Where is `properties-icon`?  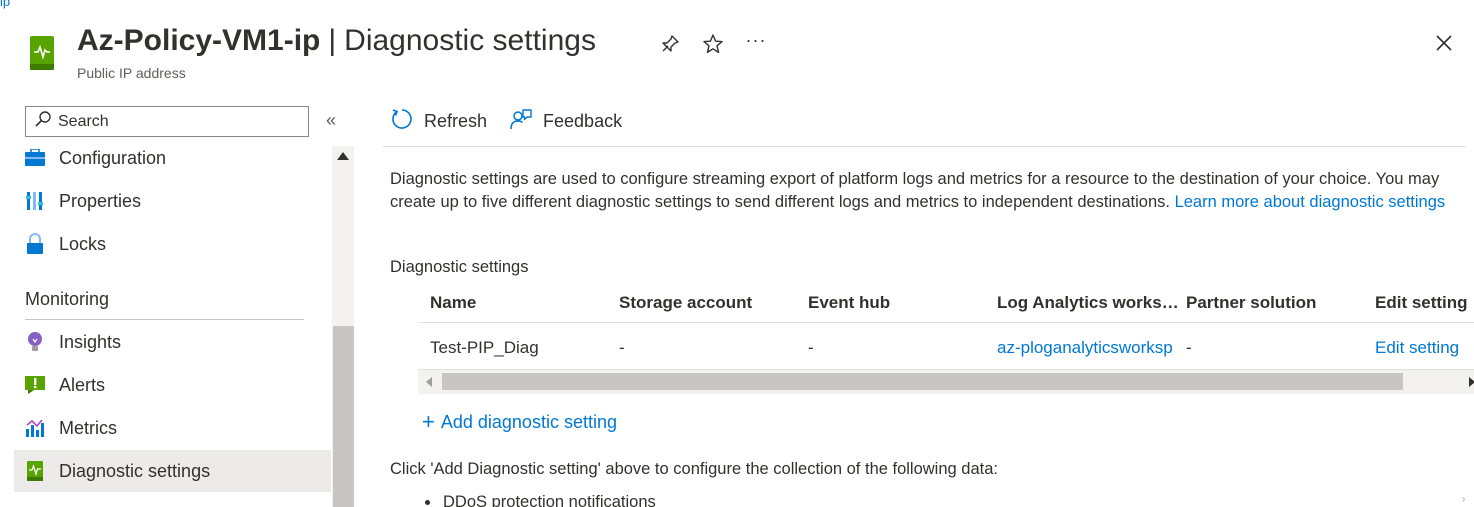
properties-icon is located at coordinates (35, 201).